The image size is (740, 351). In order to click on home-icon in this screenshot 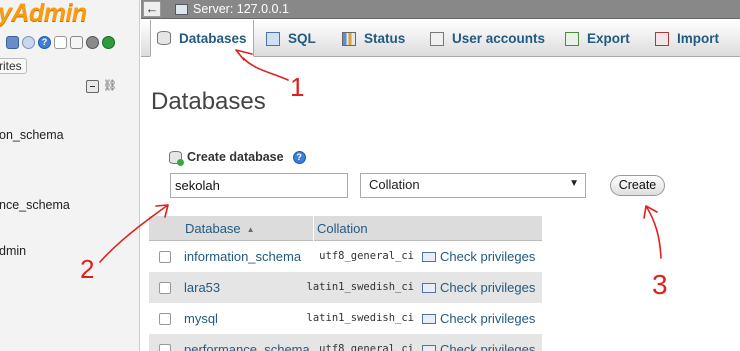, I will do `click(12, 42)`.